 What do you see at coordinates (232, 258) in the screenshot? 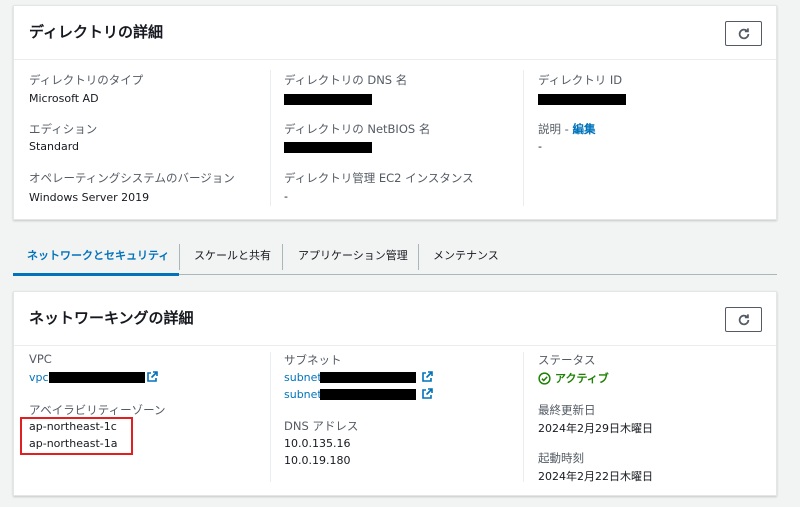
I see `tab-scale-sharing: スケールと共有` at bounding box center [232, 258].